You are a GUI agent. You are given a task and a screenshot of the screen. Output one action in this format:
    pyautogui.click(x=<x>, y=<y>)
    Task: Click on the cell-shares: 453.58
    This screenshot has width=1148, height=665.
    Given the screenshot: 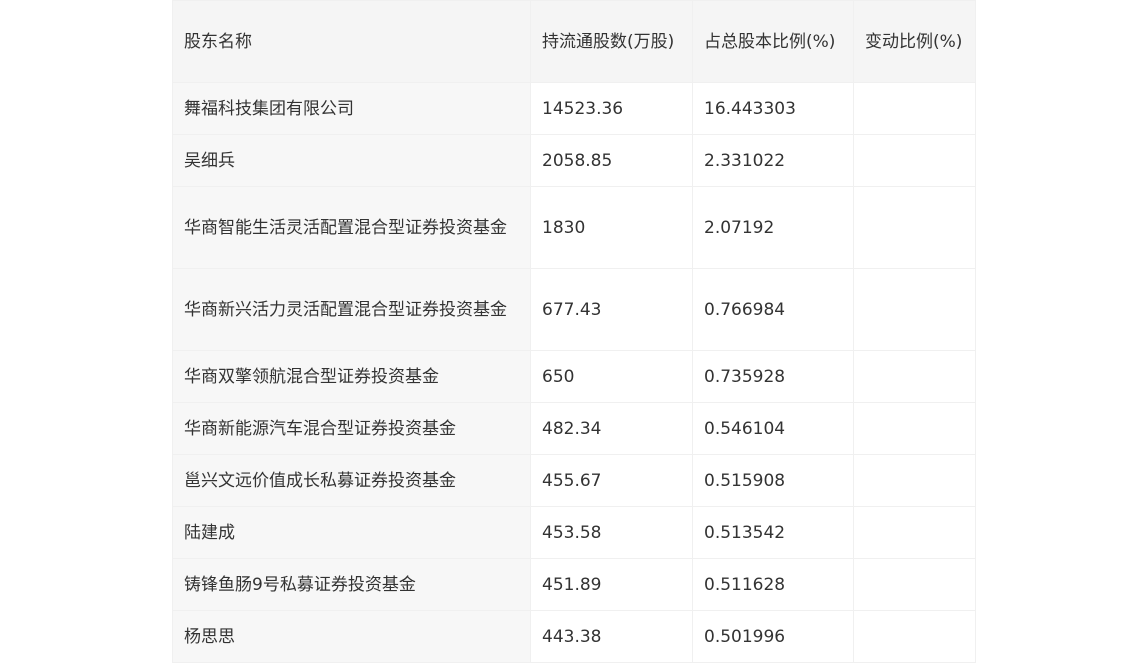 What is the action you would take?
    pyautogui.click(x=611, y=532)
    